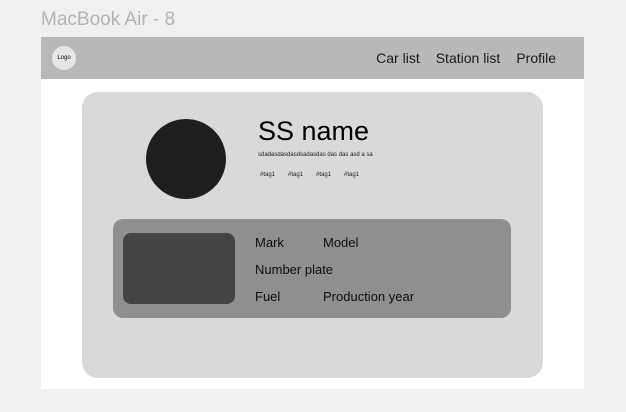  Describe the element at coordinates (398, 58) in the screenshot. I see `nav-link-car-list: Car list` at that location.